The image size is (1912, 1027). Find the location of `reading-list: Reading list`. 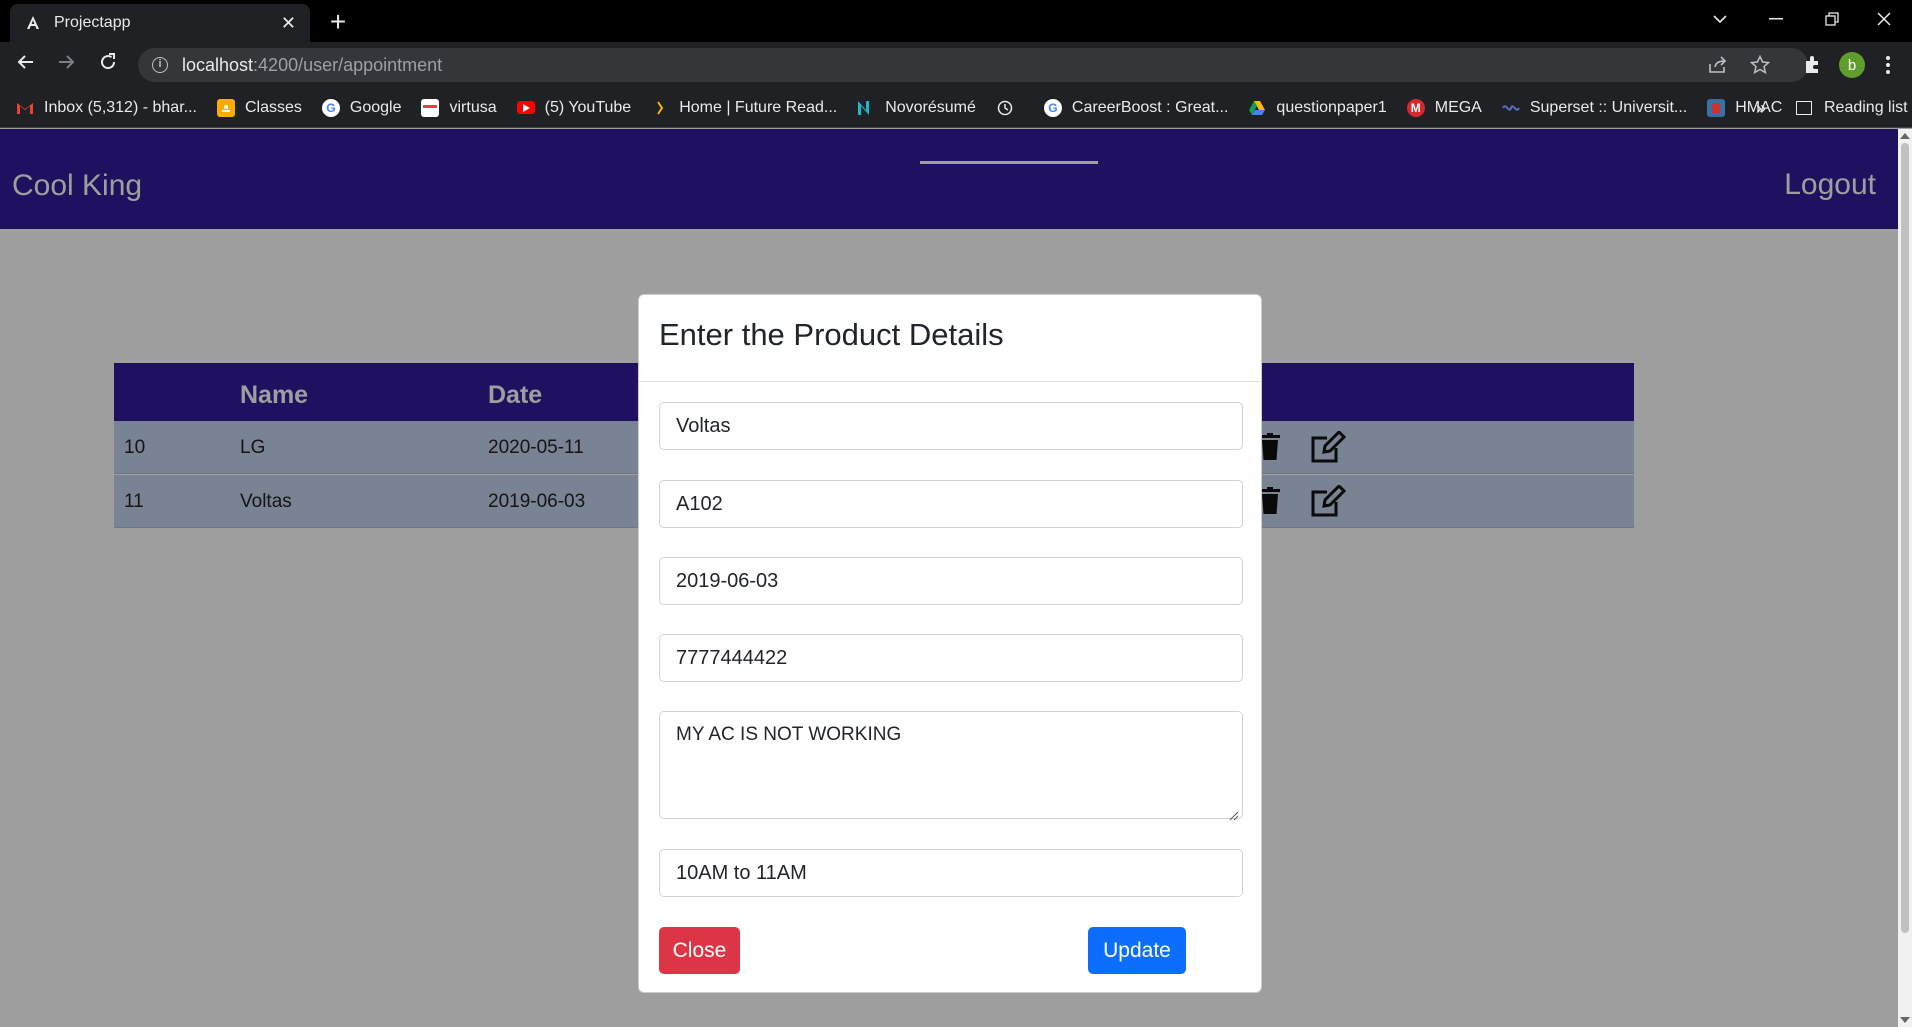

reading-list: Reading list is located at coordinates (1852, 108).